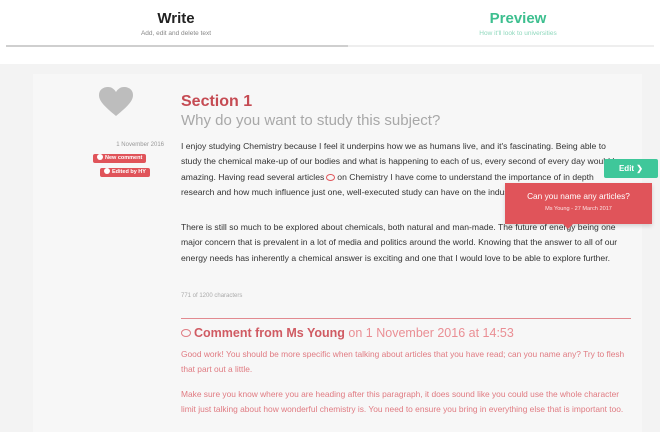 Image resolution: width=660 pixels, height=432 pixels. What do you see at coordinates (578, 209) in the screenshot?
I see `tooltip-meta: Ms Young - 27 March 2017` at bounding box center [578, 209].